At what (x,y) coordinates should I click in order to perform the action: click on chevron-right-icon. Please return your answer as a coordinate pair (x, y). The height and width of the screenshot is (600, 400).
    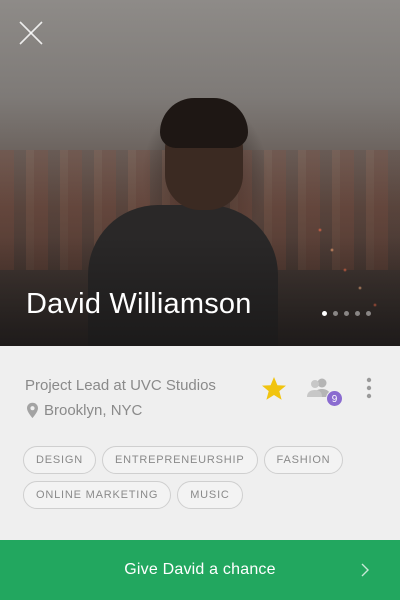
    Looking at the image, I should click on (365, 570).